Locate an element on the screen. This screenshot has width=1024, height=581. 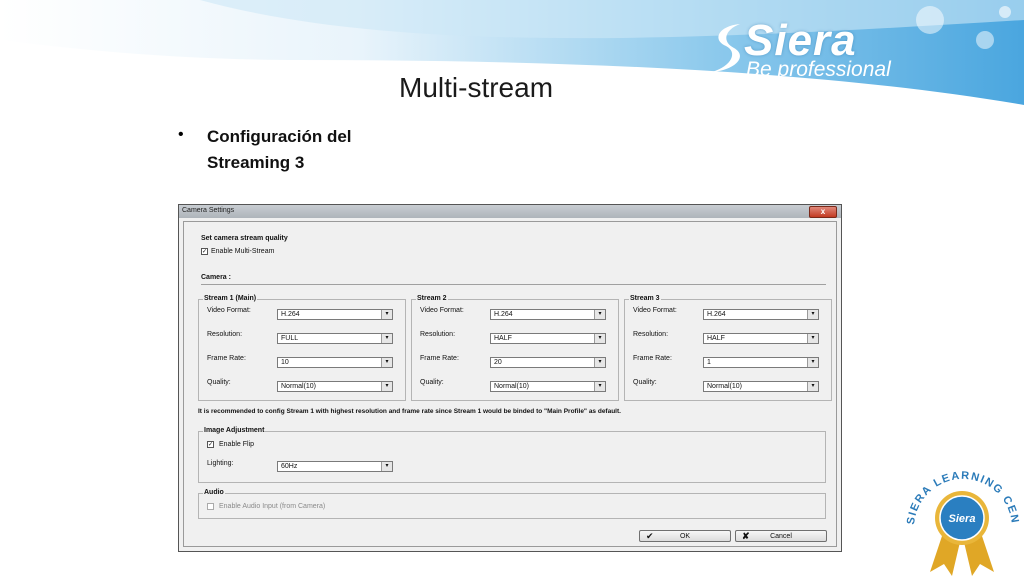
close-button: x is located at coordinates (823, 212).